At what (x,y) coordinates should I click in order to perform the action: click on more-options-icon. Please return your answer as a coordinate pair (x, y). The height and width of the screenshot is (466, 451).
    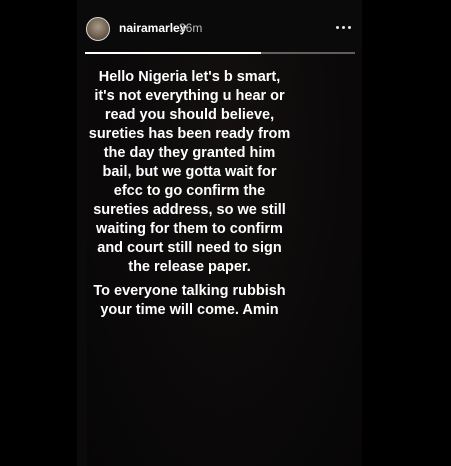
    Looking at the image, I should click on (344, 27).